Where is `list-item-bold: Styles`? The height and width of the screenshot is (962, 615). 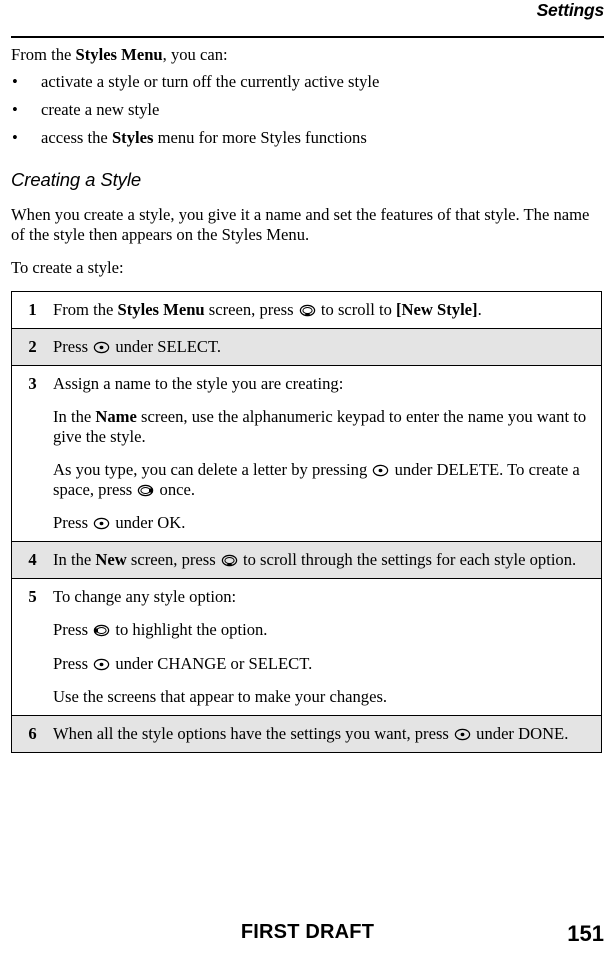
list-item-bold: Styles is located at coordinates (132, 137).